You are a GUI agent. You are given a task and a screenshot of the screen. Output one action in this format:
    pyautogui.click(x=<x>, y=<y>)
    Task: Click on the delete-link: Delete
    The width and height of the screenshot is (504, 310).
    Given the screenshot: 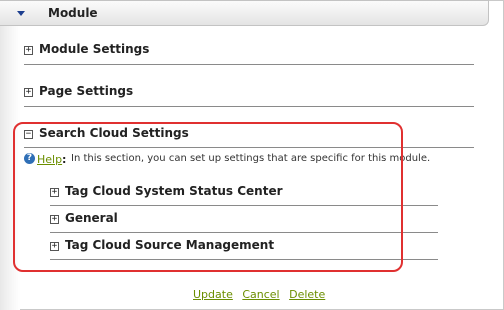 What is the action you would take?
    pyautogui.click(x=307, y=294)
    